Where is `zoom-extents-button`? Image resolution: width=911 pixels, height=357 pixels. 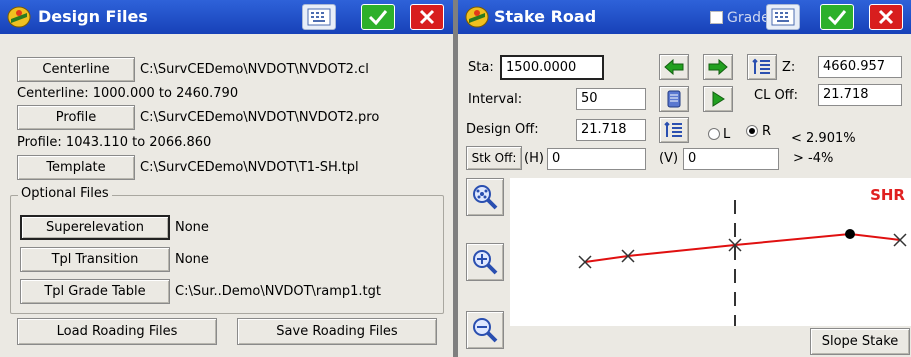 zoom-extents-button is located at coordinates (485, 197).